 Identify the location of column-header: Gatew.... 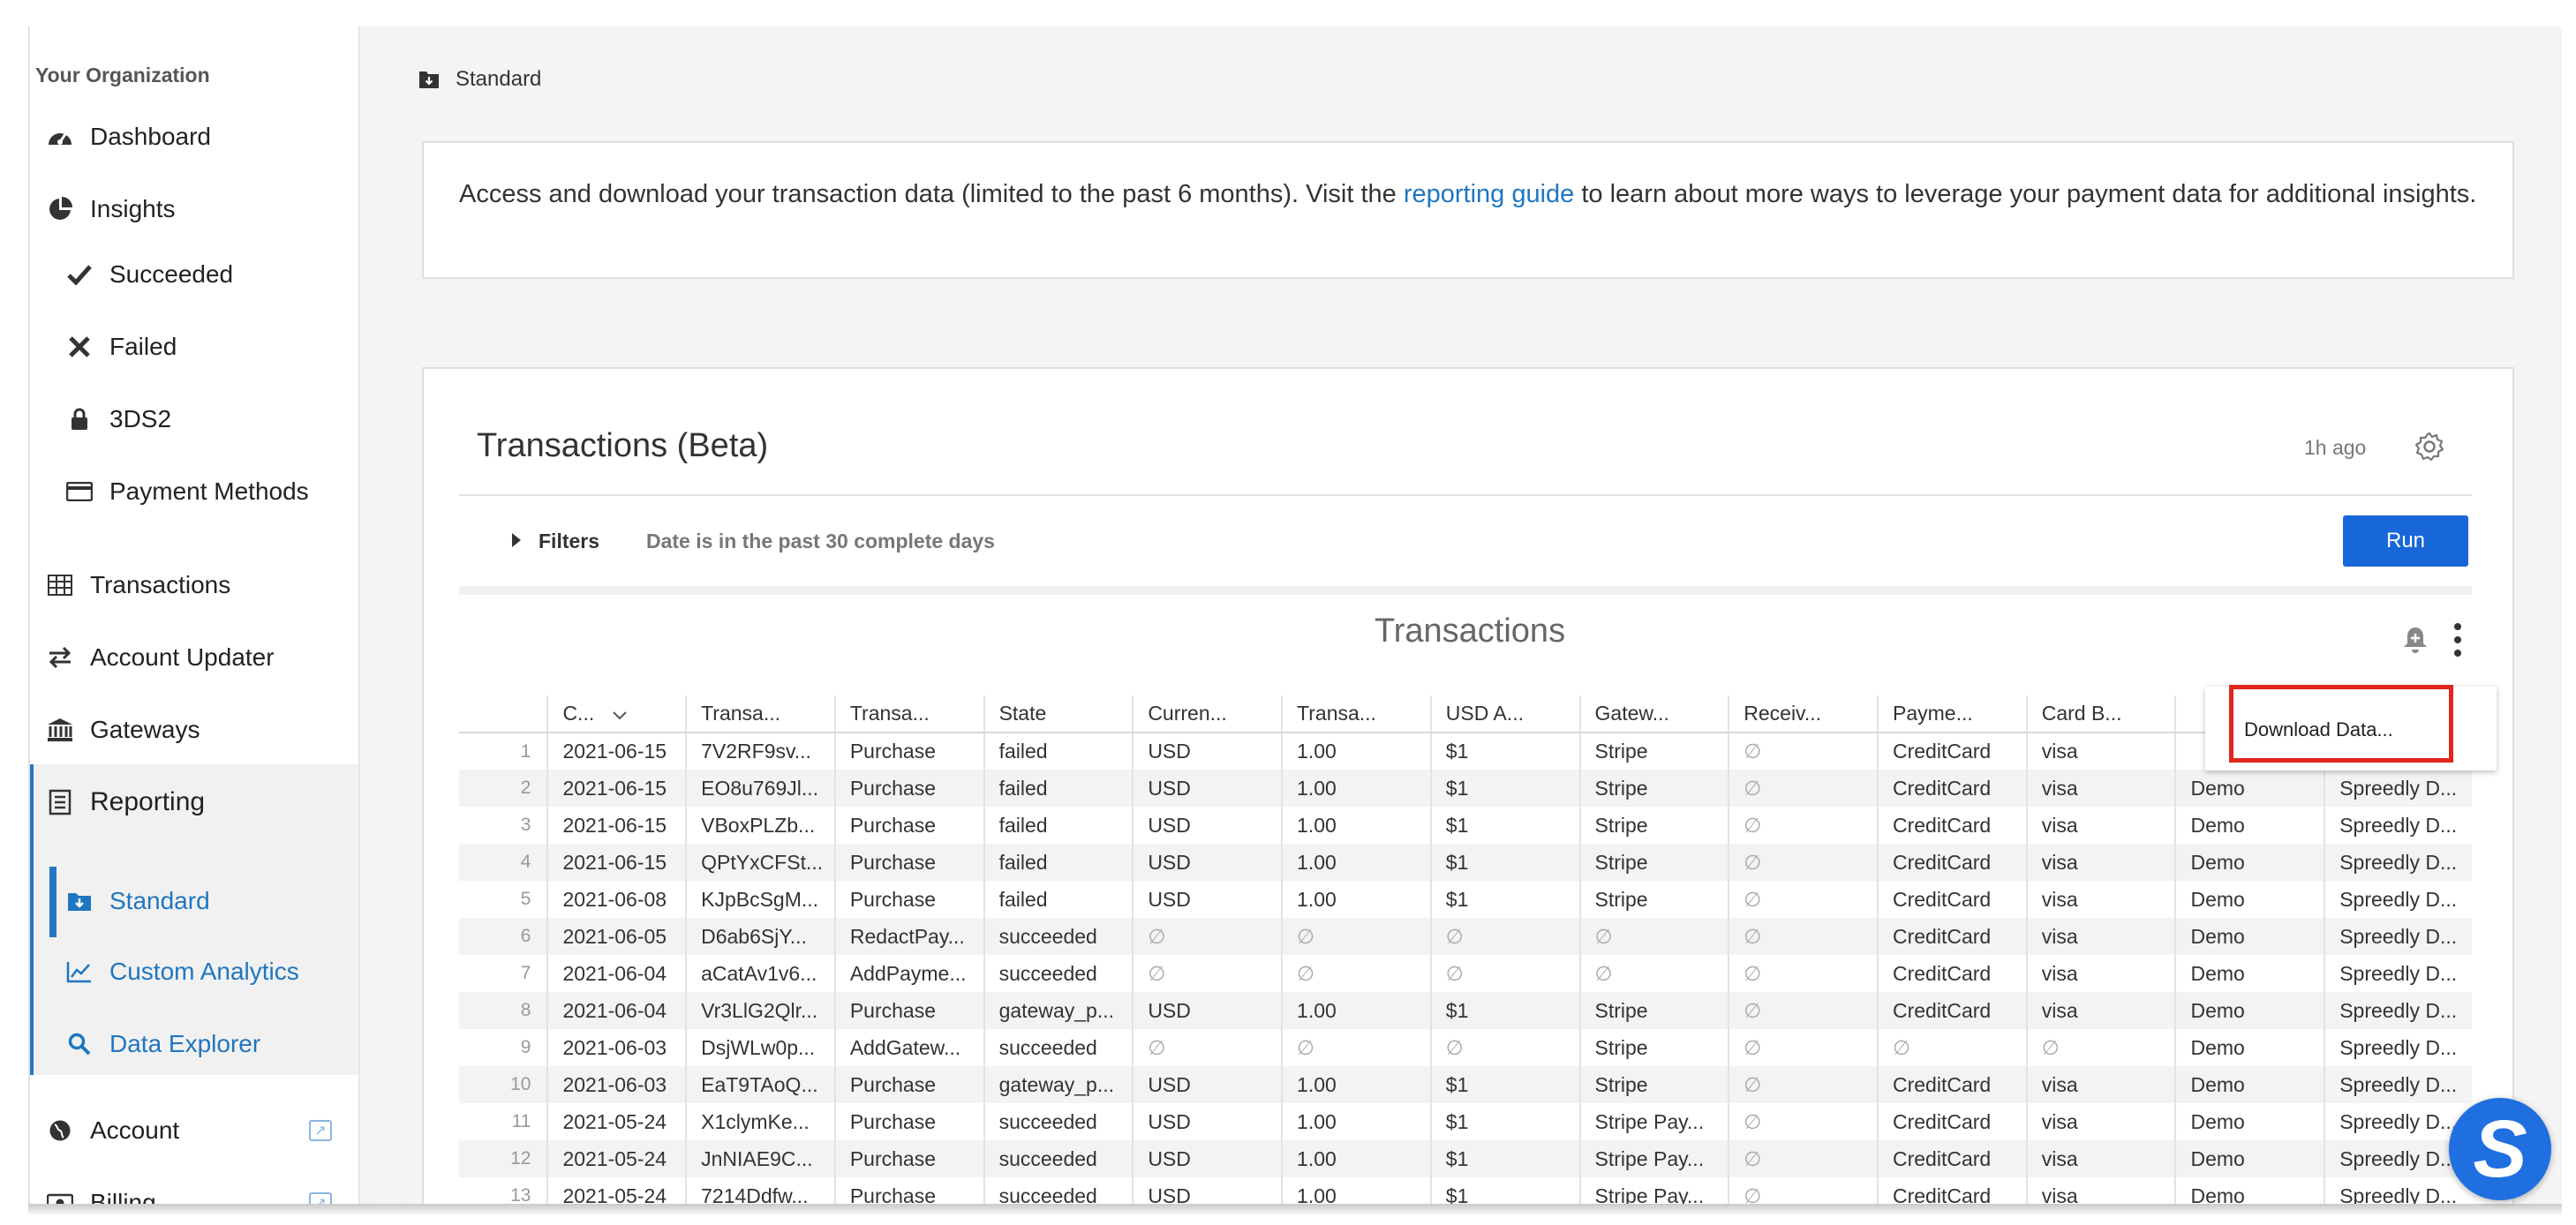
(1654, 714).